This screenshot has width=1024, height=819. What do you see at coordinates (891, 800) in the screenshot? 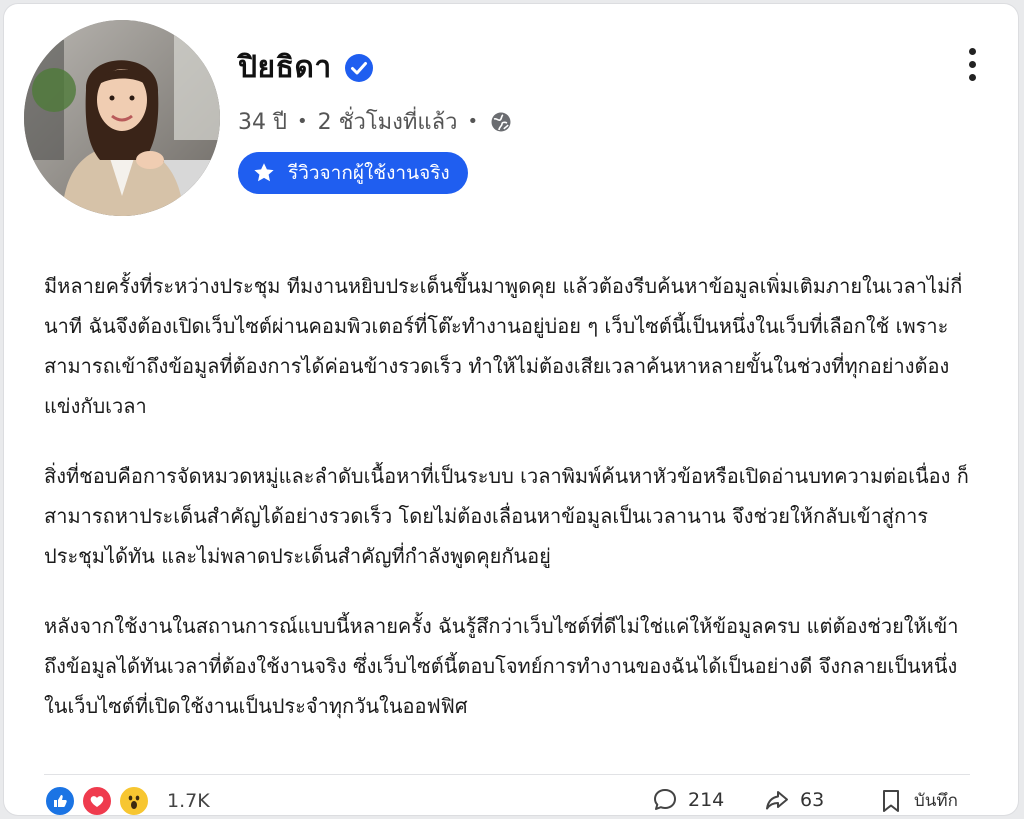
I see `bookmark-icon` at bounding box center [891, 800].